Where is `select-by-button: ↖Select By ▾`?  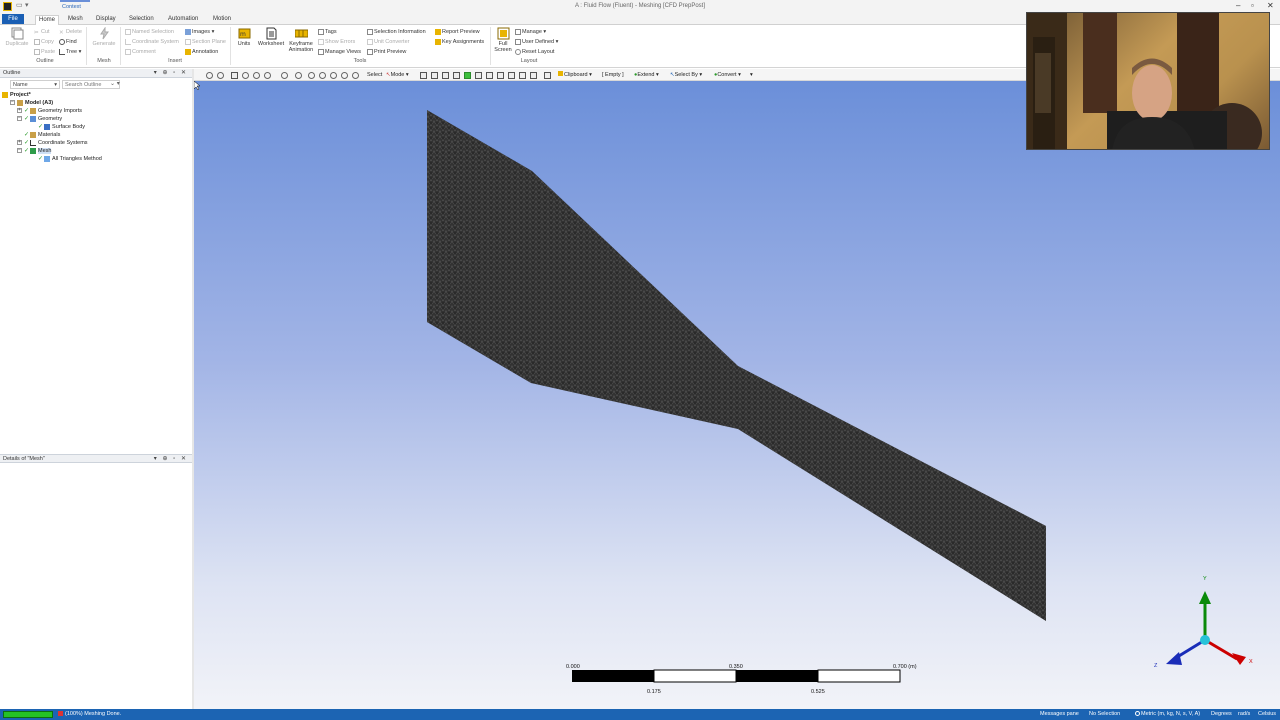 select-by-button: ↖Select By ▾ is located at coordinates (686, 75).